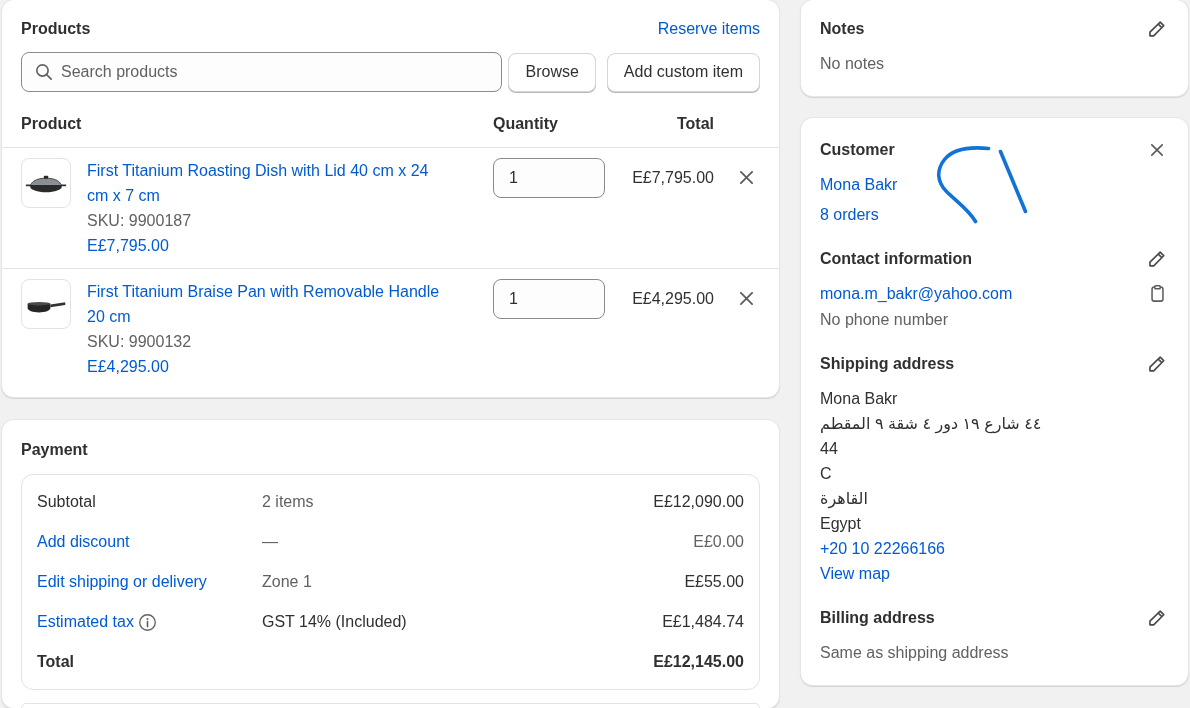 The image size is (1190, 708). I want to click on shipping-heading: Shipping address, so click(887, 364).